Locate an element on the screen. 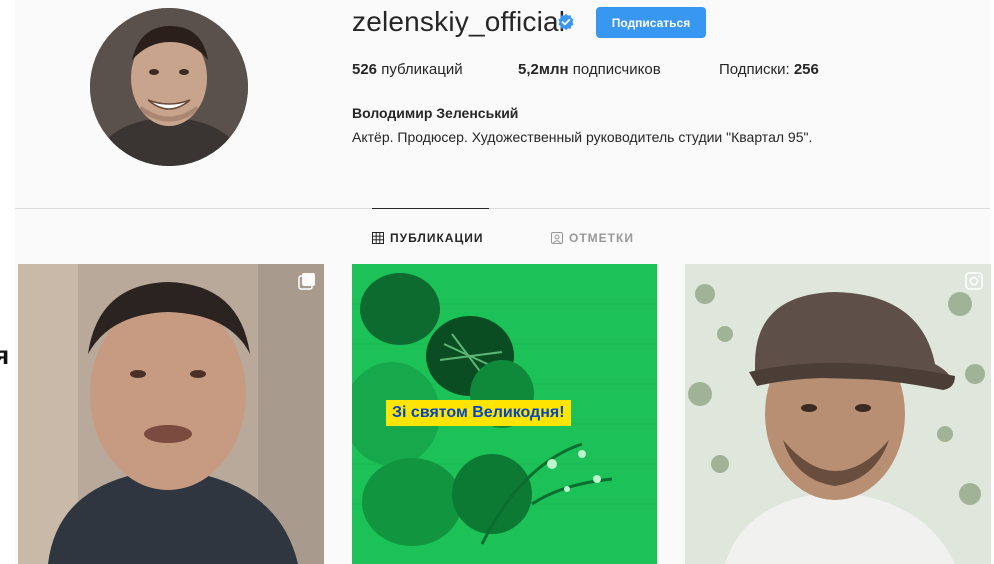 Image resolution: width=994 pixels, height=564 pixels. clipped-text-fragment: я is located at coordinates (5, 355).